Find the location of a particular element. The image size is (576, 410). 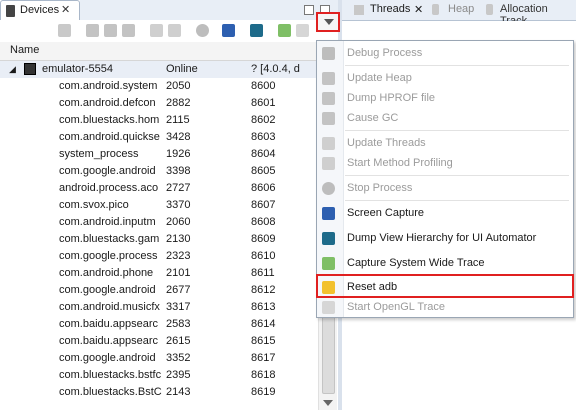

process-pid: 2677 is located at coordinates (178, 290).